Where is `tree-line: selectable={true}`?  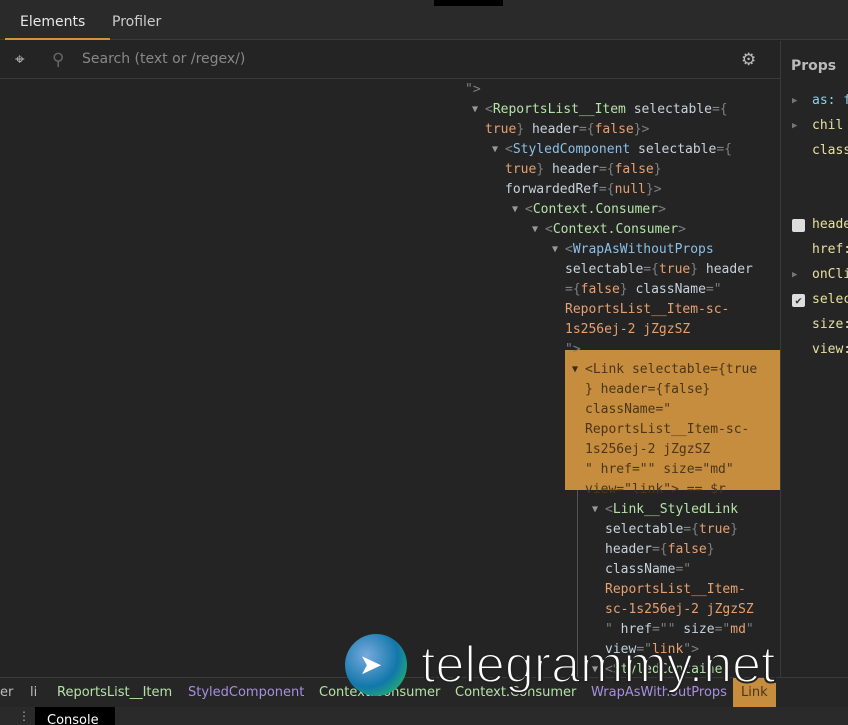
tree-line: selectable={true} is located at coordinates (671, 530).